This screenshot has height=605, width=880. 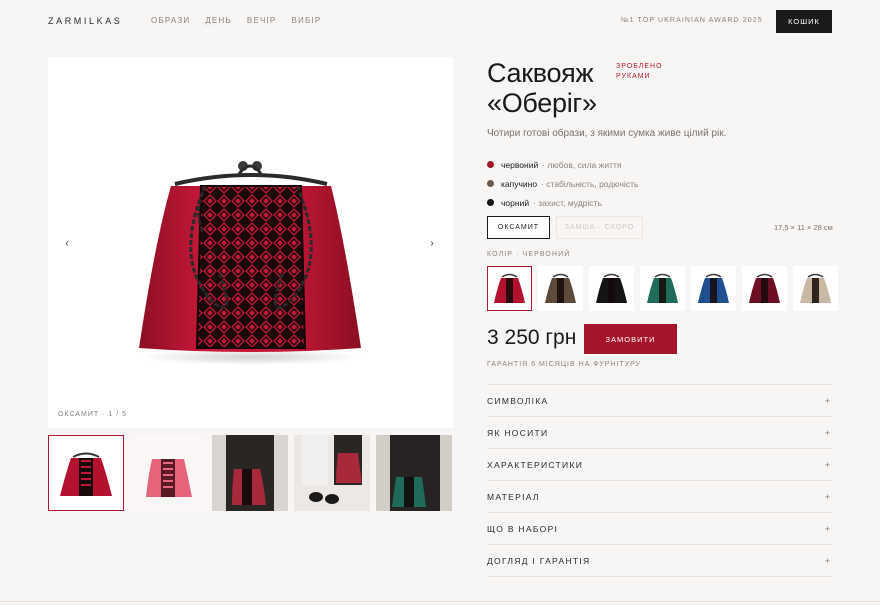 What do you see at coordinates (659, 497) in the screenshot?
I see `accordion-material: МАТЕРІАЛ +` at bounding box center [659, 497].